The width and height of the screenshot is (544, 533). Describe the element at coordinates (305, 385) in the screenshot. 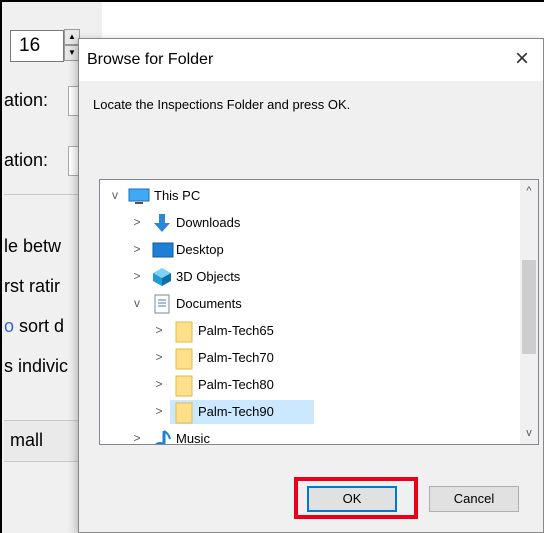

I see `tree-item-palm-tech80: > Palm-Tech80` at that location.